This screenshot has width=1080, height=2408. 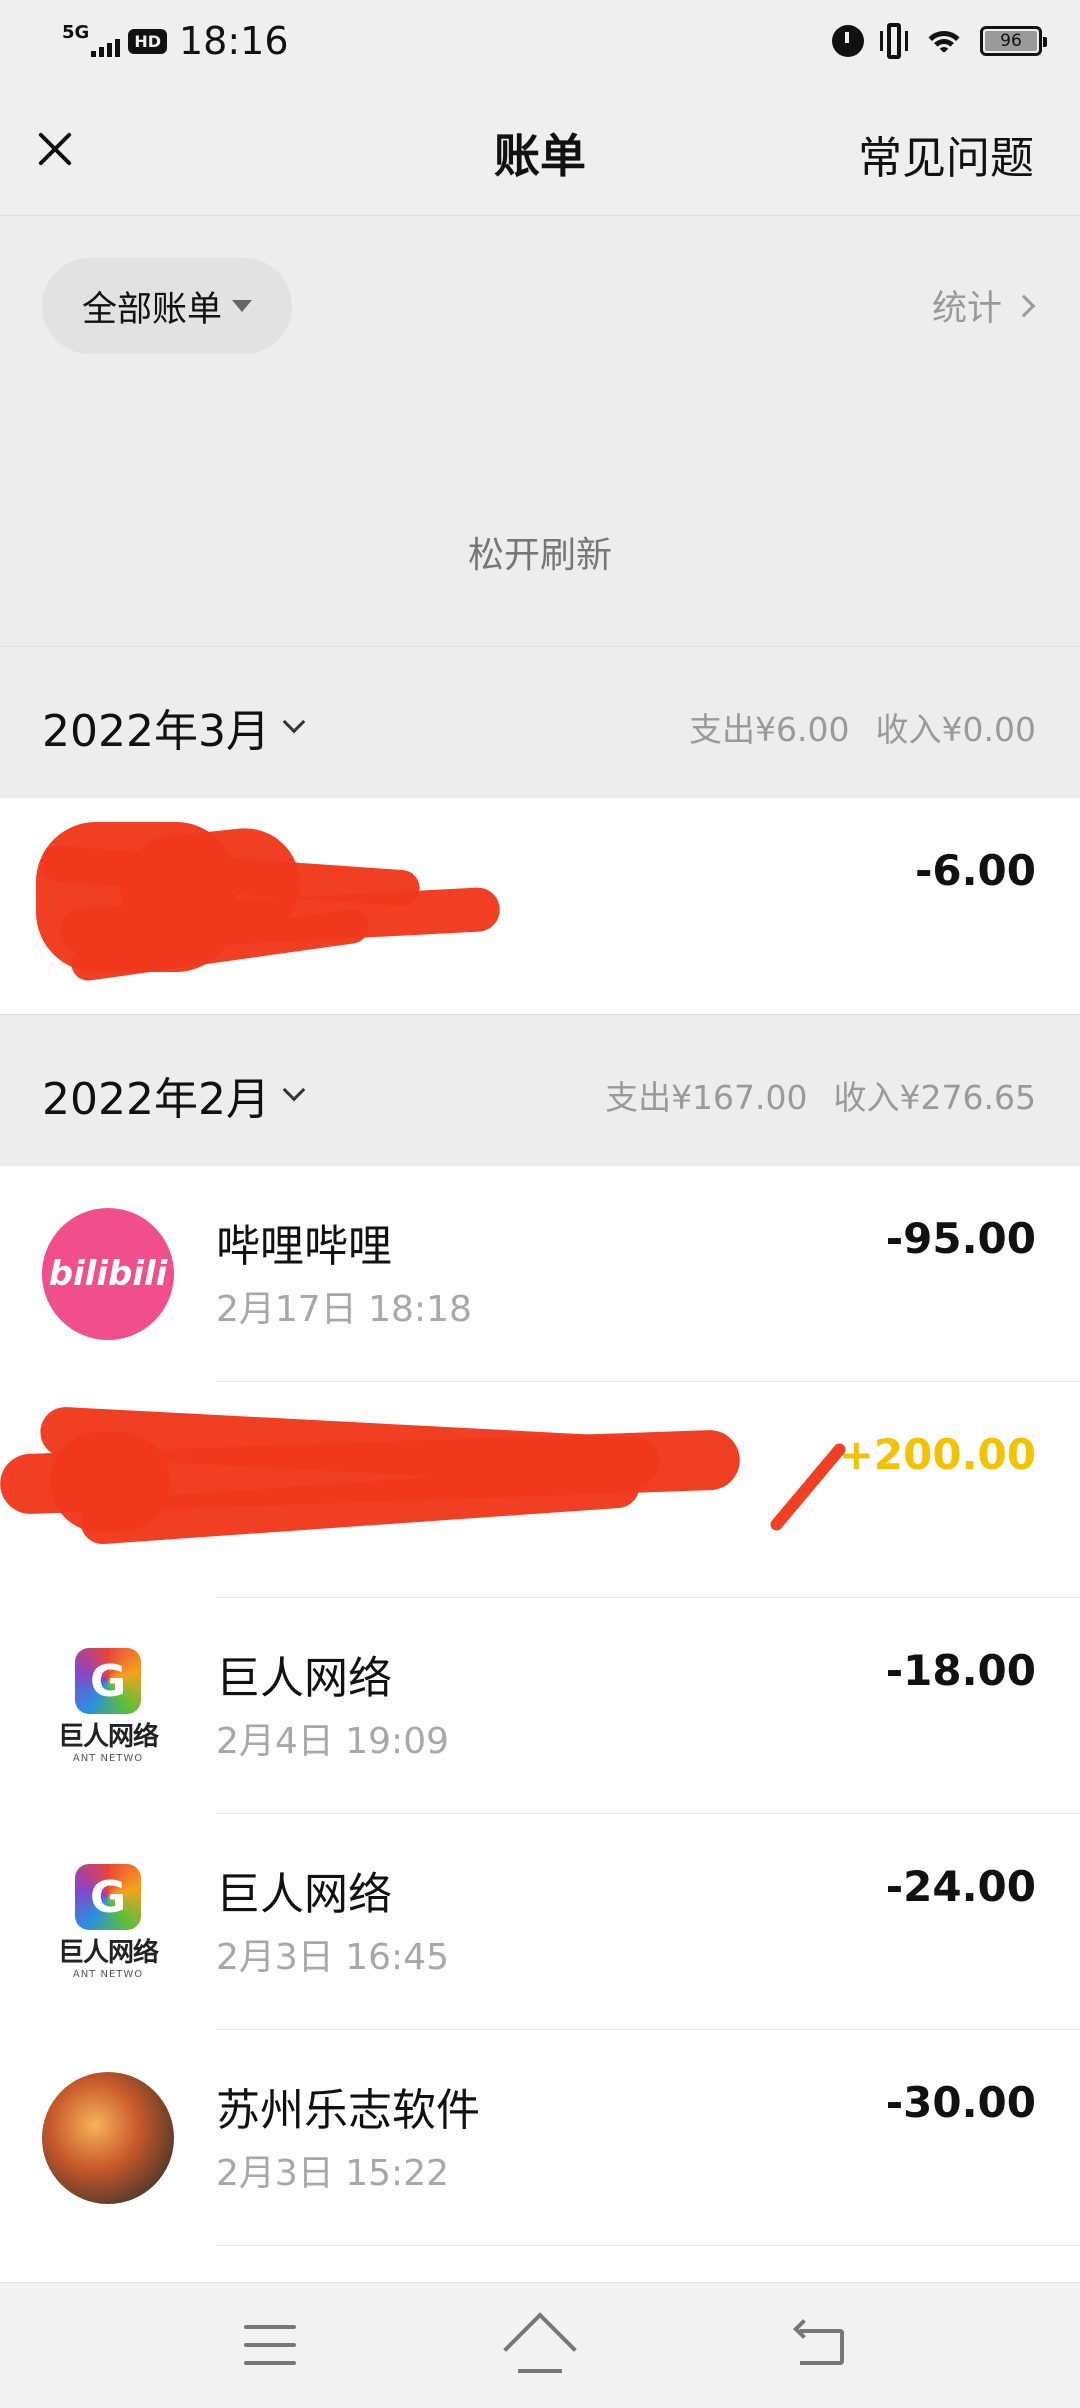 What do you see at coordinates (769, 729) in the screenshot?
I see `month-expense: 支出¥6.00` at bounding box center [769, 729].